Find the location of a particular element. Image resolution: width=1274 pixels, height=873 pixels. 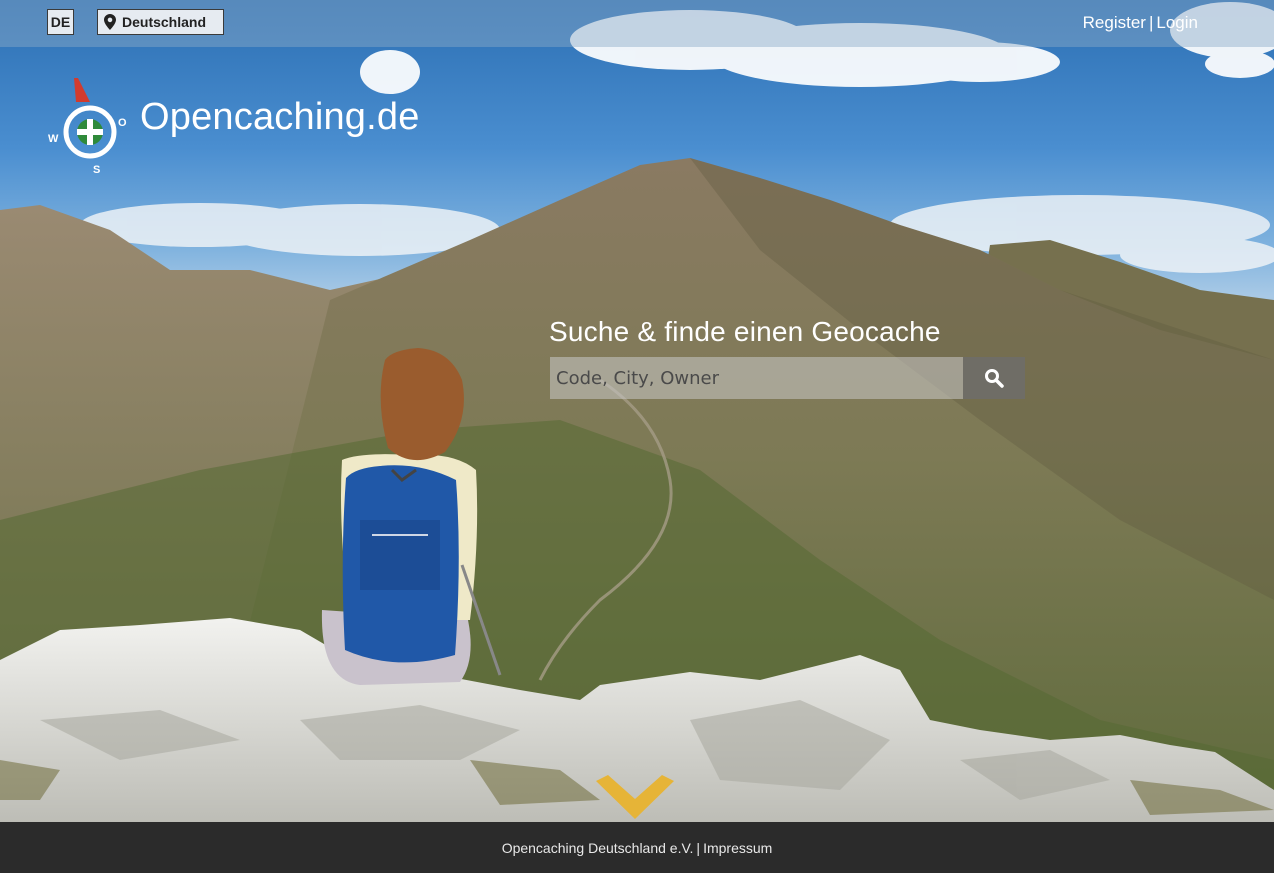

search-button is located at coordinates (994, 378).